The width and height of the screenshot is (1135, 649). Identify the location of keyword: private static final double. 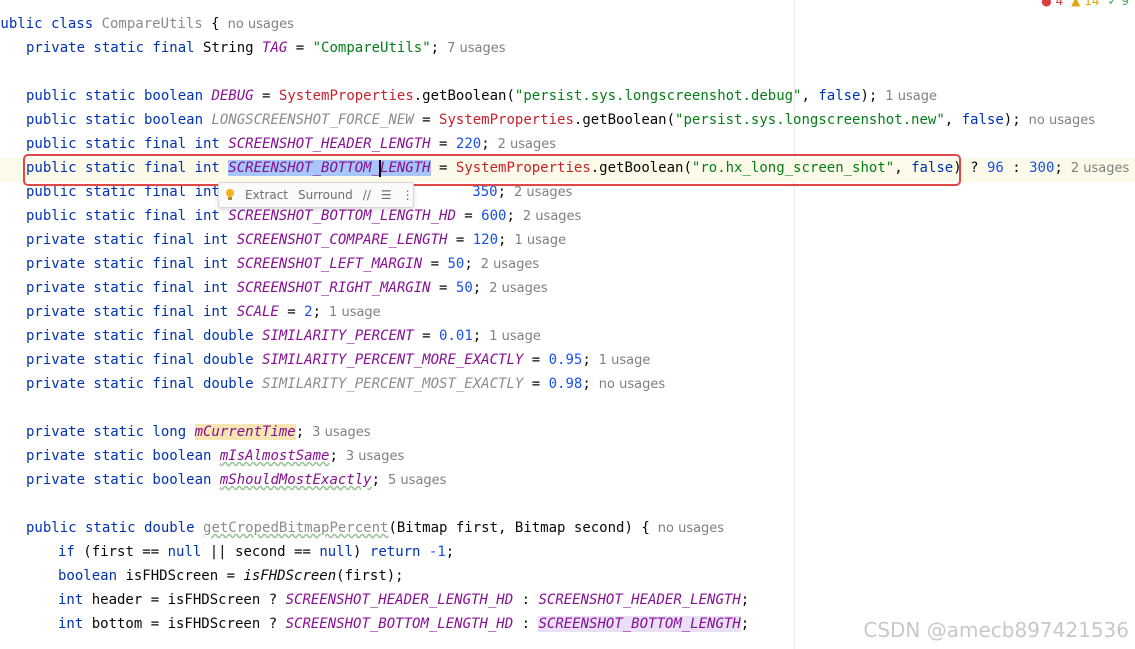
(144, 360).